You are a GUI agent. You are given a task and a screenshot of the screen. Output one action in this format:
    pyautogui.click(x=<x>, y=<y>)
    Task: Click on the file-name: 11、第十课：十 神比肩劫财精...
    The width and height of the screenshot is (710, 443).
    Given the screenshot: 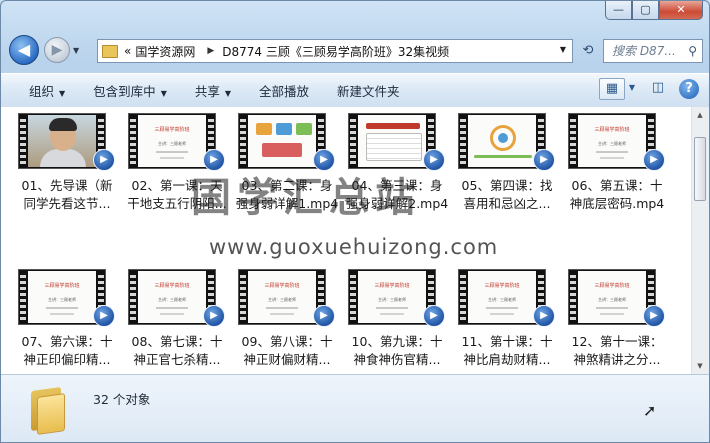 What is the action you would take?
    pyautogui.click(x=507, y=350)
    